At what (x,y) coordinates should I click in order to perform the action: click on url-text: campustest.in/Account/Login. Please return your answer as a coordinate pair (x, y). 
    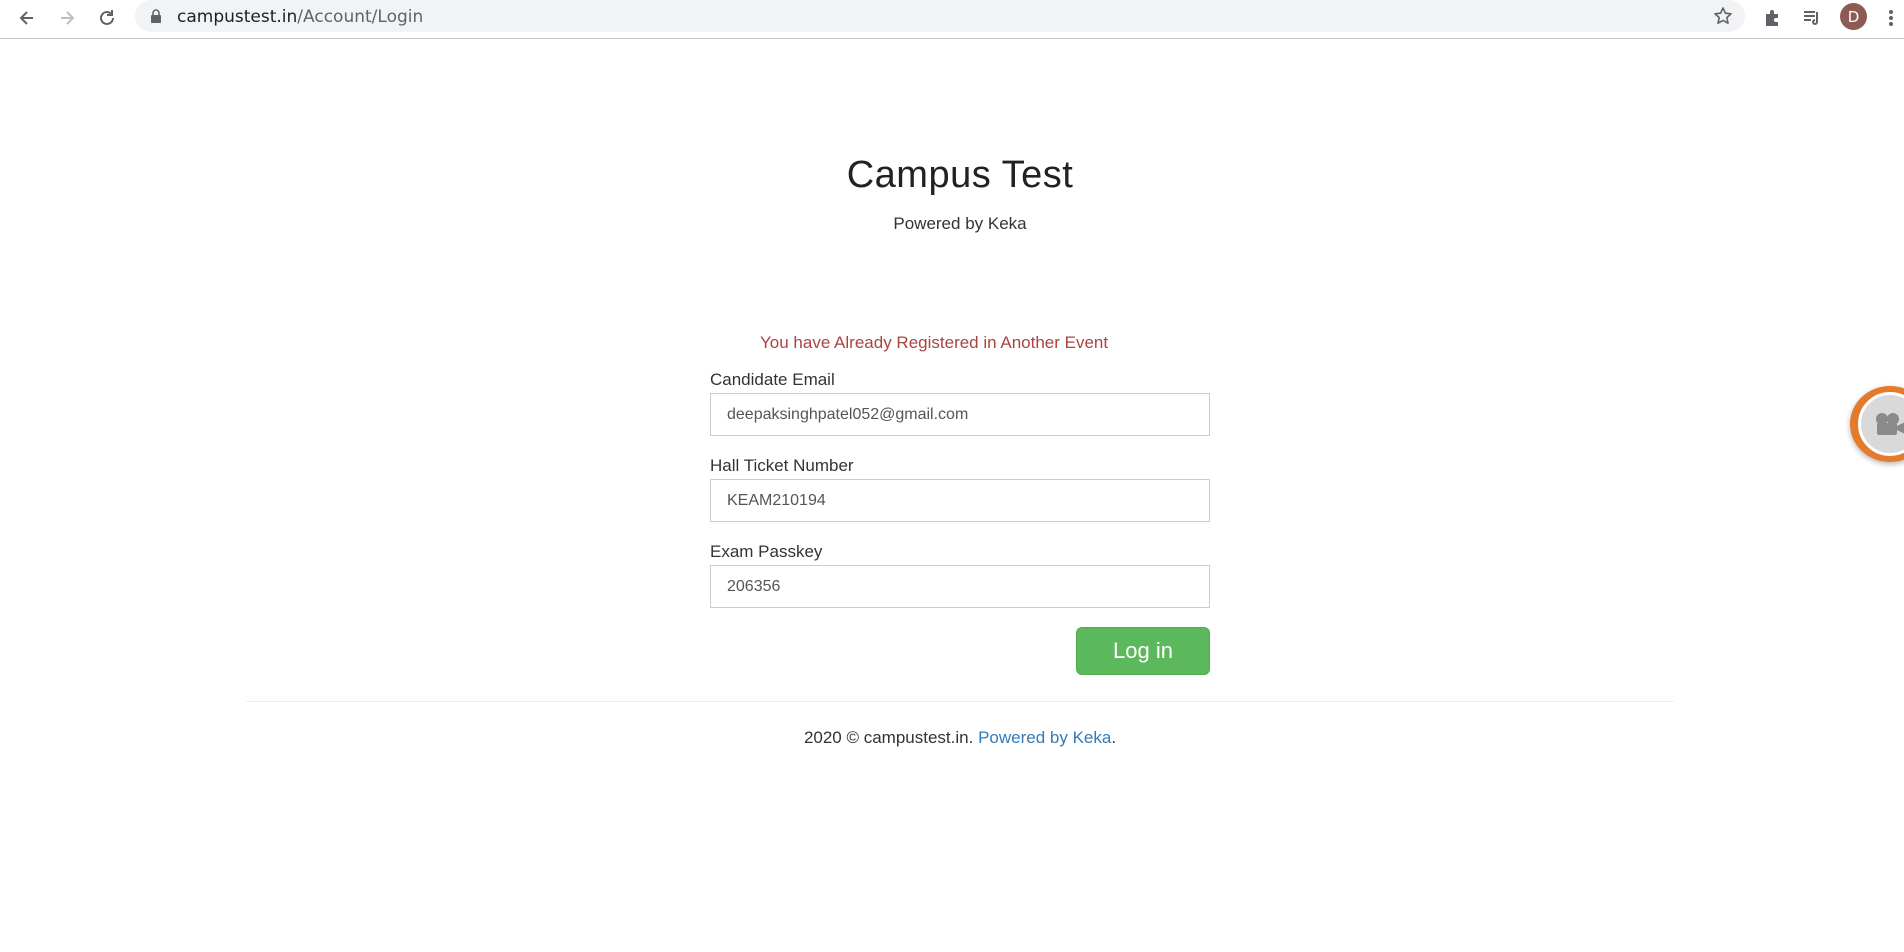
    Looking at the image, I should click on (300, 17).